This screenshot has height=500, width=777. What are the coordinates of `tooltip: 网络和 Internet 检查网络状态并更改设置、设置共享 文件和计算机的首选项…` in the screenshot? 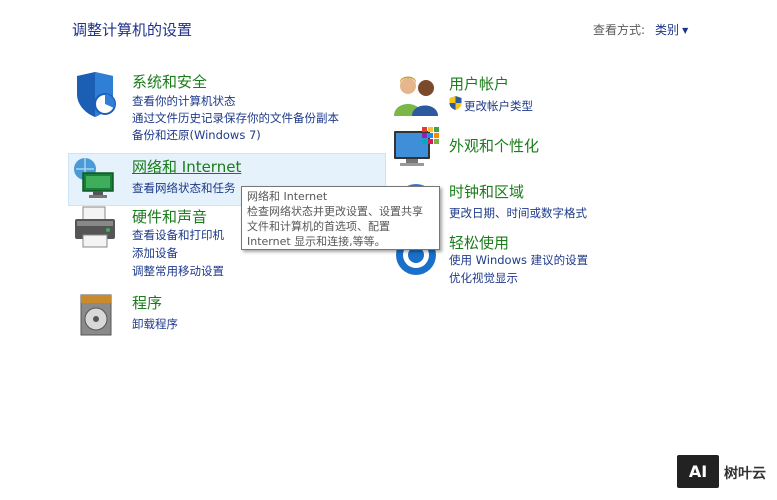 It's located at (340, 218).